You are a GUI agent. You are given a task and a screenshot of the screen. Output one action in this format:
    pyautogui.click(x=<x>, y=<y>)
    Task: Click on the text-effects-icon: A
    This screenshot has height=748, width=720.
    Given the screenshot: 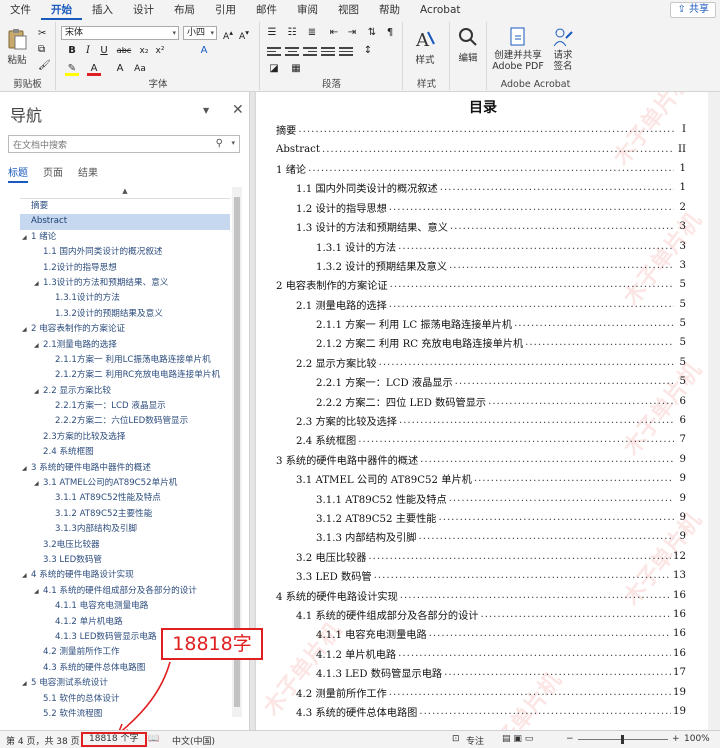 What is the action you would take?
    pyautogui.click(x=204, y=51)
    